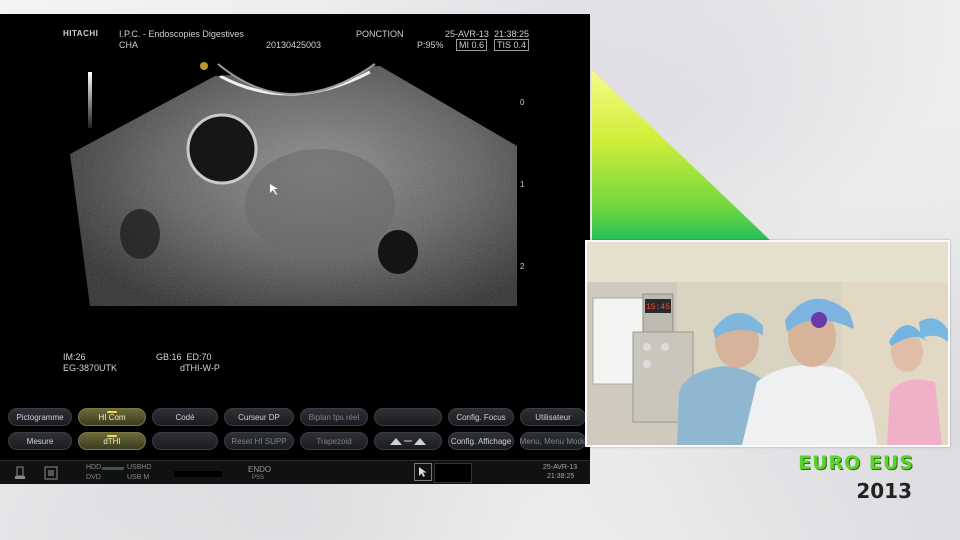 The width and height of the screenshot is (960, 540). I want to click on dvd-label: DVD, so click(93, 477).